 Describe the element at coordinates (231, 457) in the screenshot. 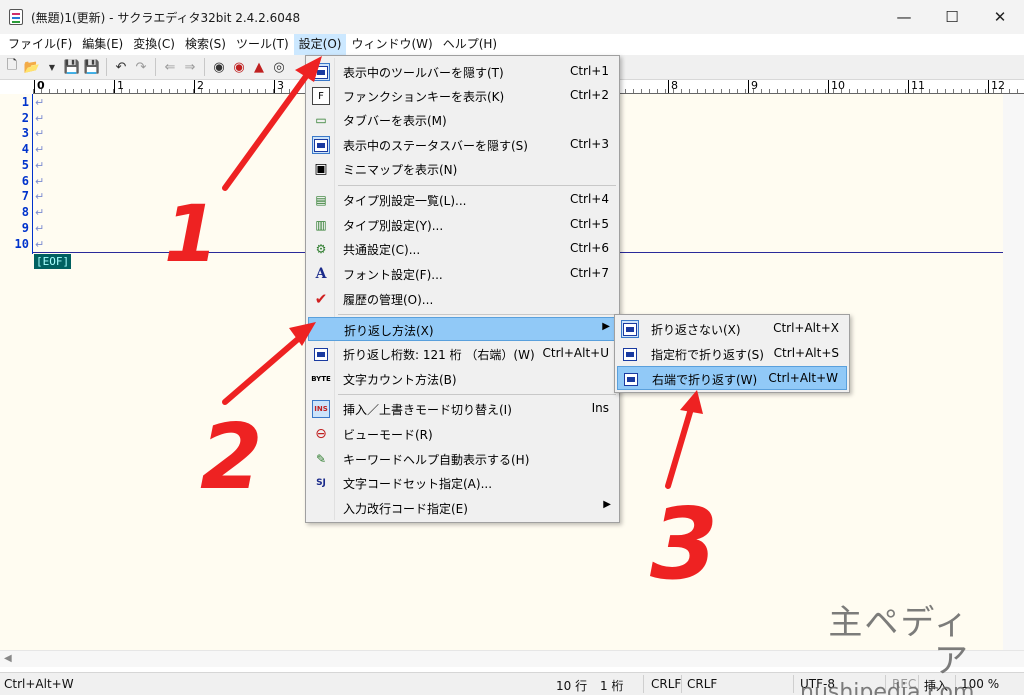

I see `annotation-step-2: 2` at that location.